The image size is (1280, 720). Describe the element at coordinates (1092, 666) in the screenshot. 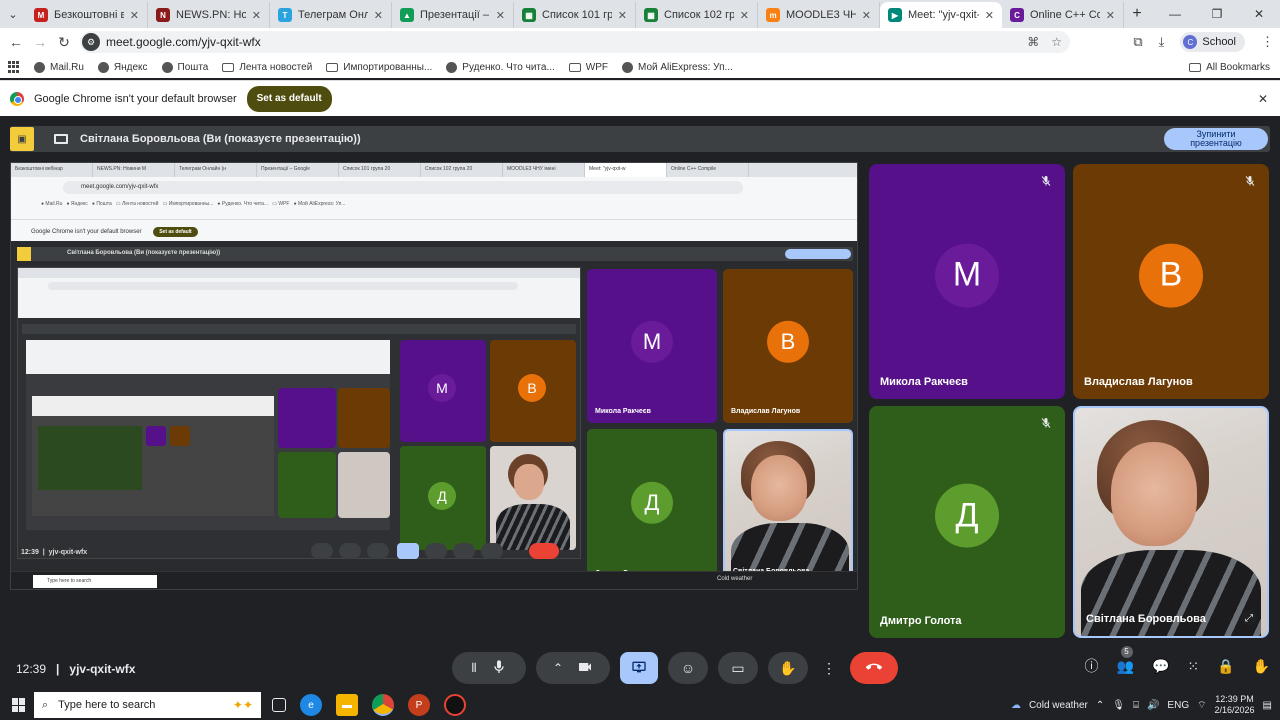

I see `info-icon: ⓘ` at that location.